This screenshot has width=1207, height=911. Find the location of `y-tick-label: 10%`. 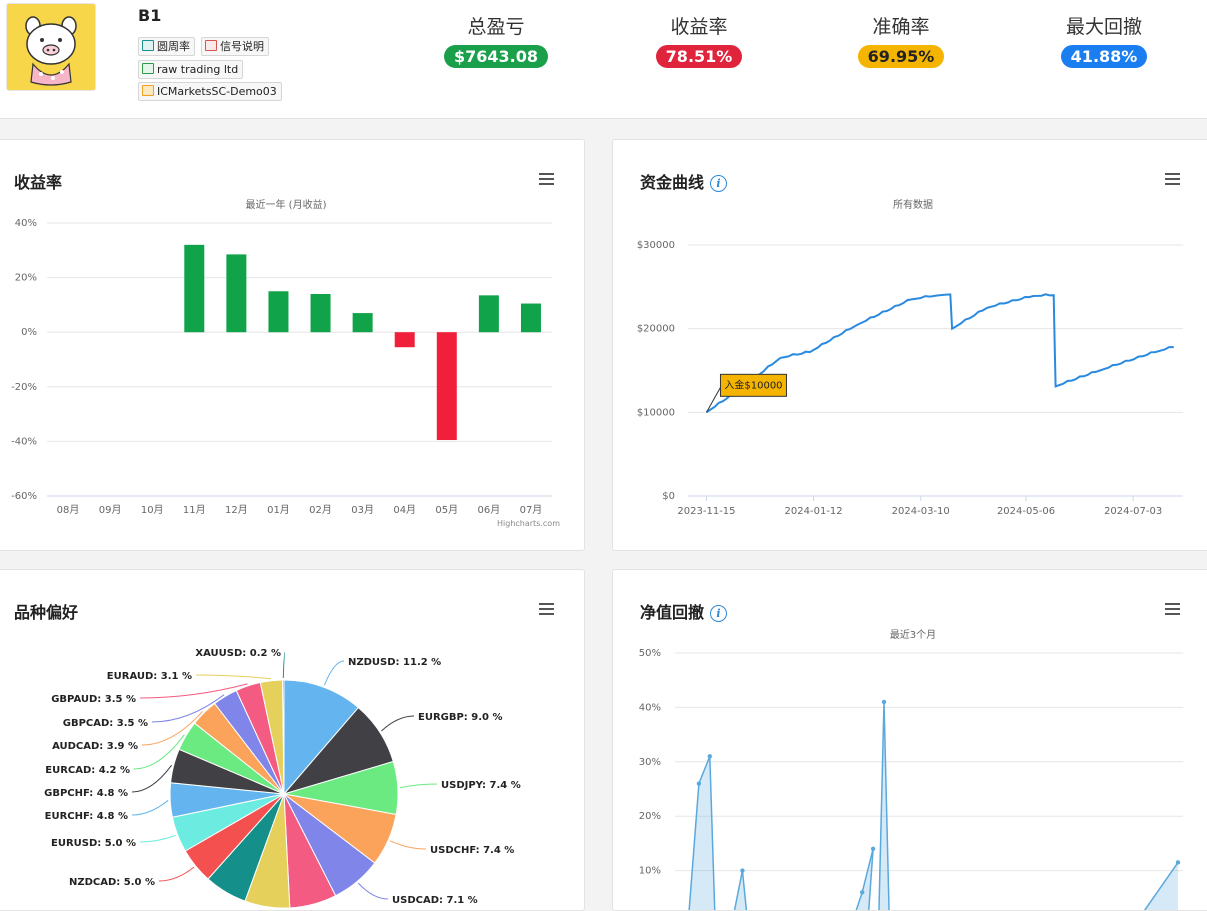

y-tick-label: 10% is located at coordinates (650, 871).